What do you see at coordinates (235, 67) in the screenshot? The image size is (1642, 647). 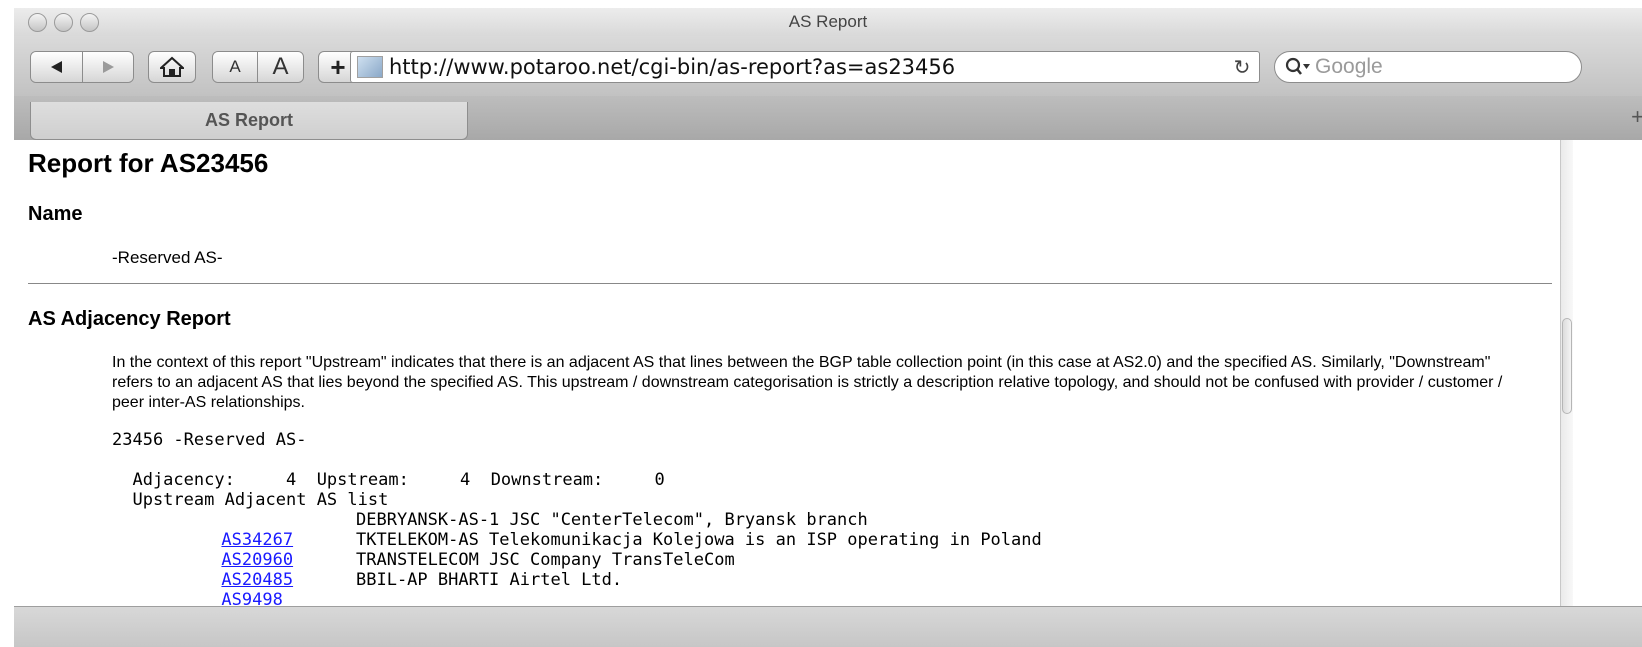 I see `text-smaller-button: A` at bounding box center [235, 67].